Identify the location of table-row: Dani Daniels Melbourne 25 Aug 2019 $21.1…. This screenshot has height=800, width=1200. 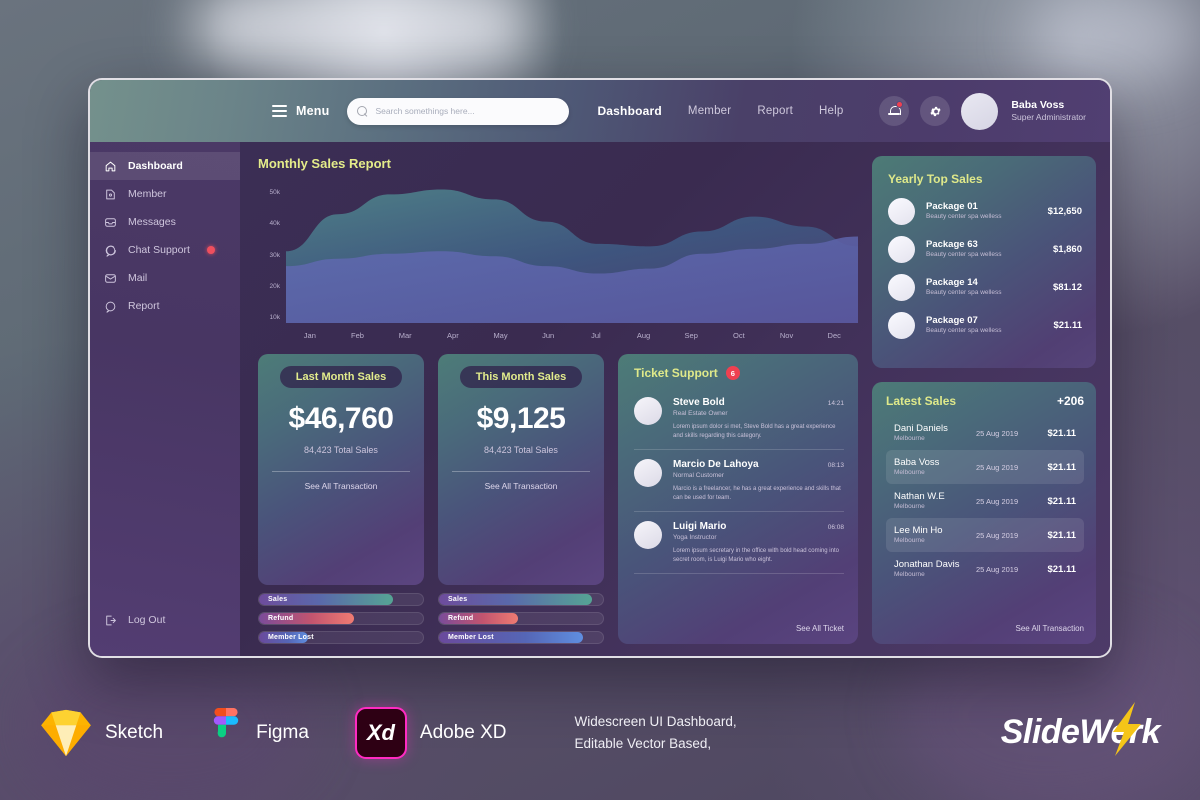
(985, 433).